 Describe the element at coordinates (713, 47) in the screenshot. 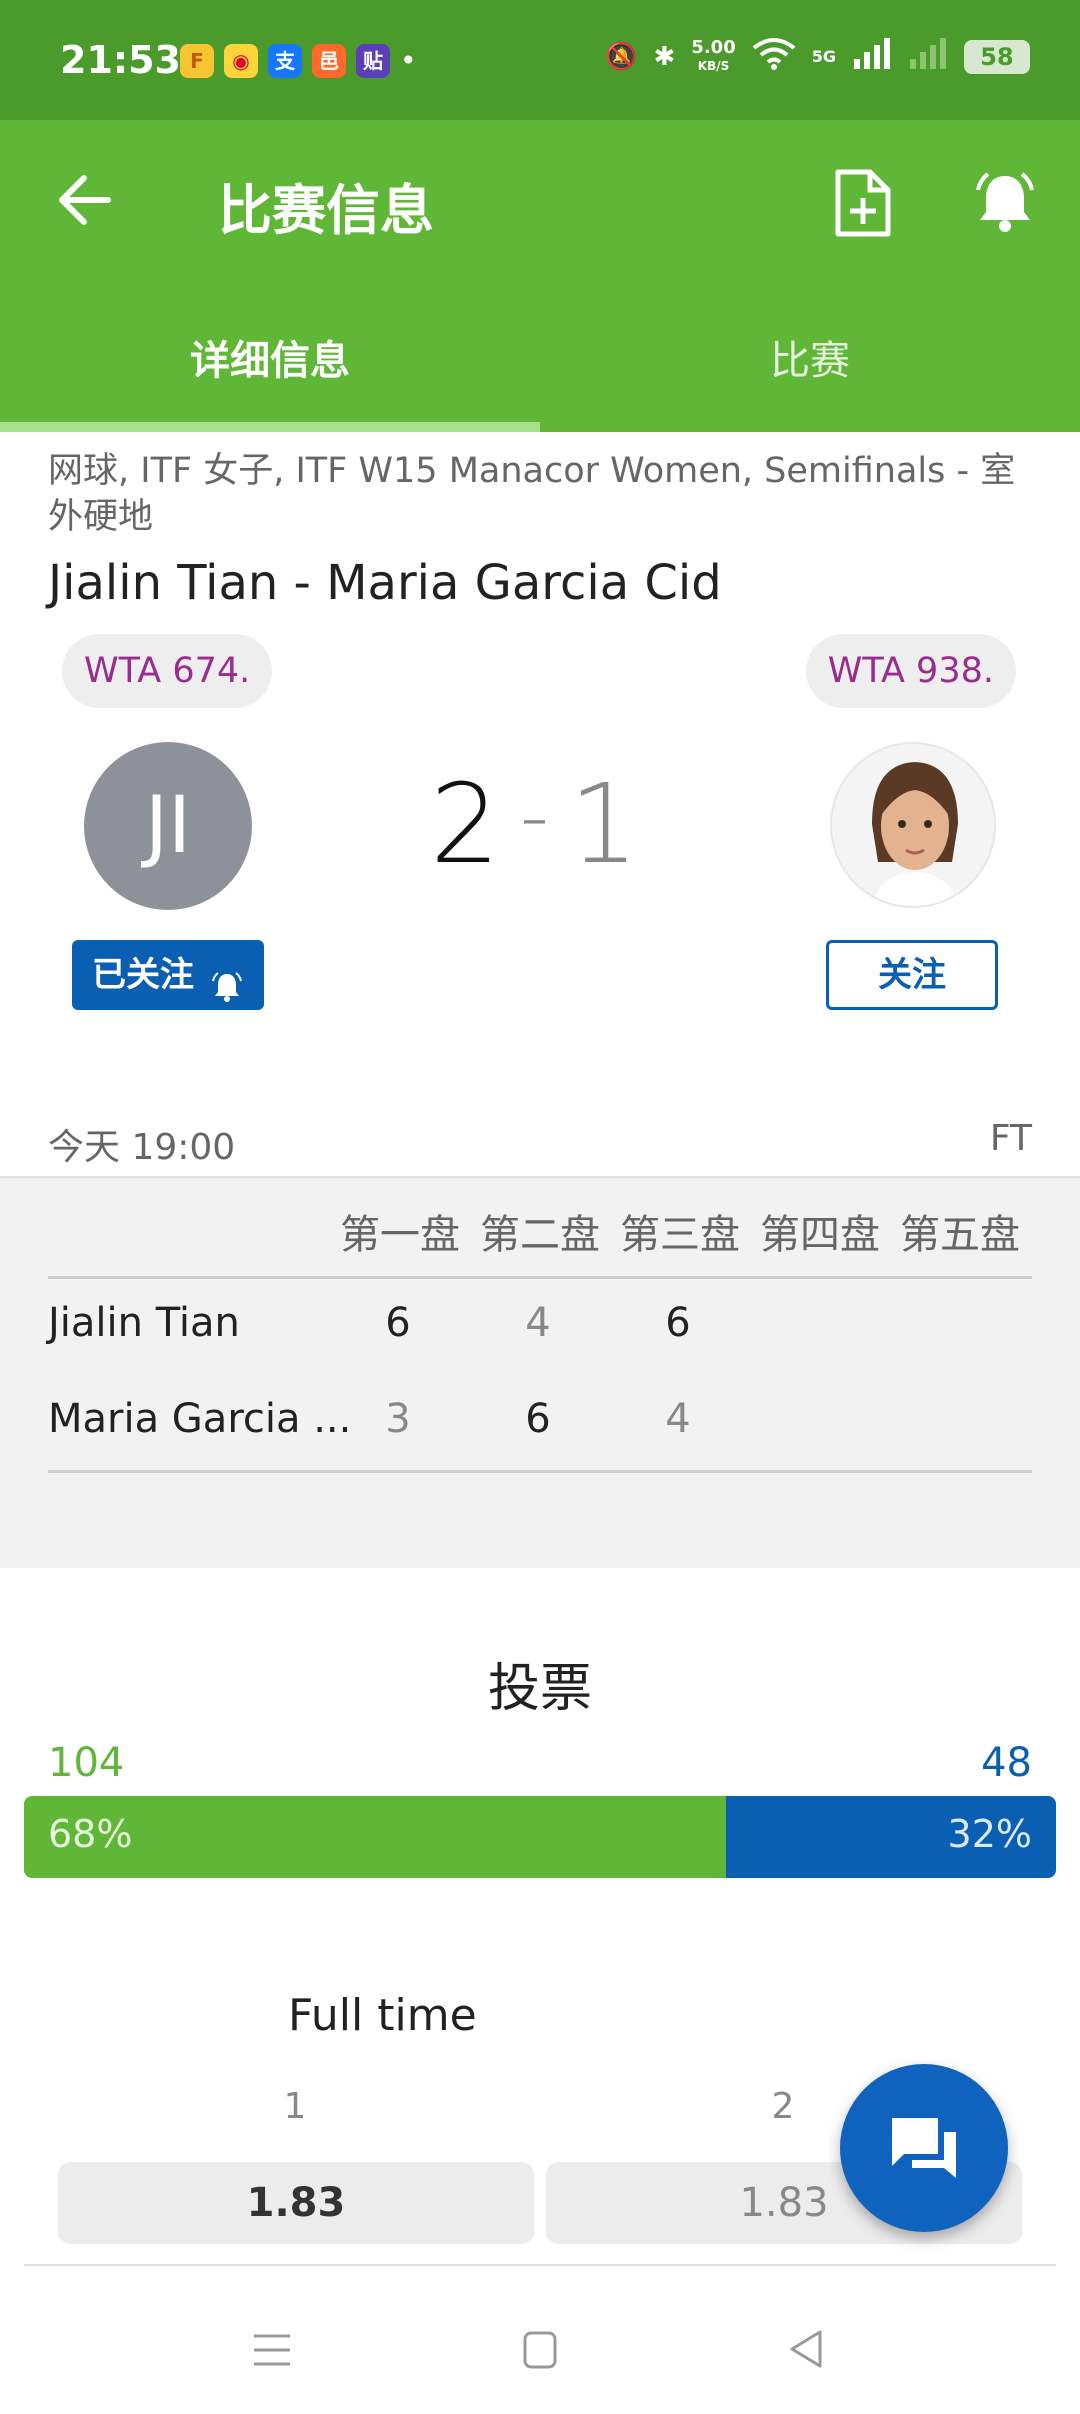

I see `net-speed-value: 5.00` at that location.